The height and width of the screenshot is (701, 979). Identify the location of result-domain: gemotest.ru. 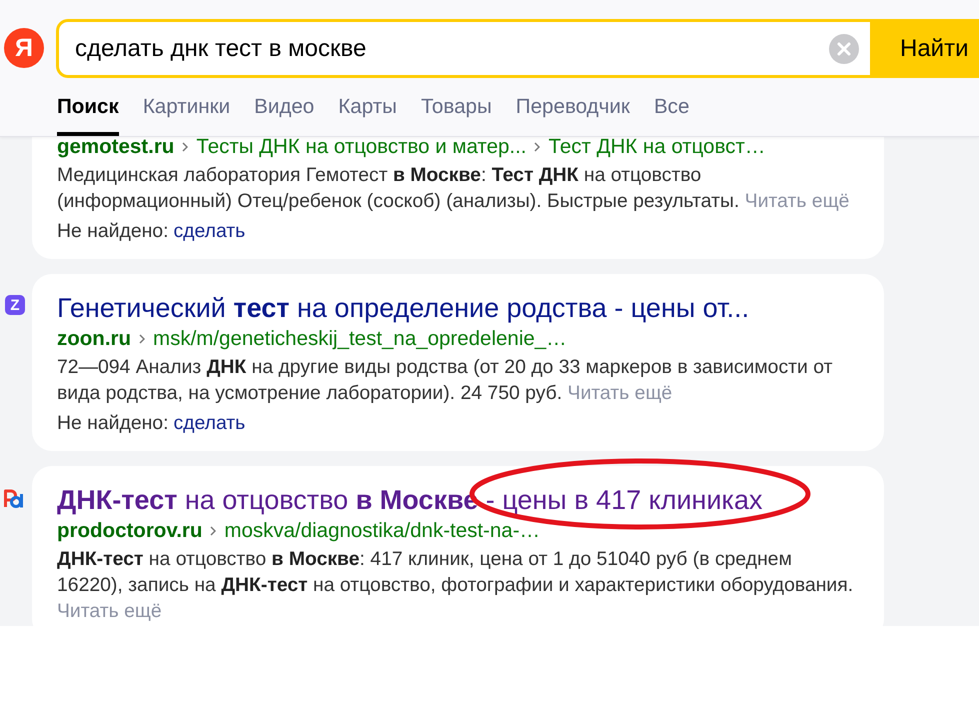
(115, 147).